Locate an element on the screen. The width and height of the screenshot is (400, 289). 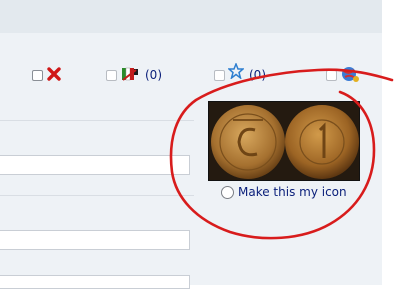
toolbar-delete is located at coordinates (47, 75).